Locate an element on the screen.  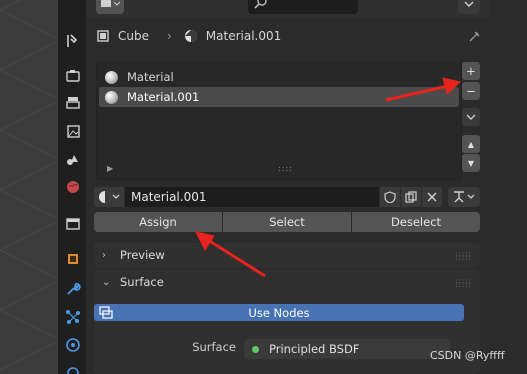
shield-icon is located at coordinates (390, 197).